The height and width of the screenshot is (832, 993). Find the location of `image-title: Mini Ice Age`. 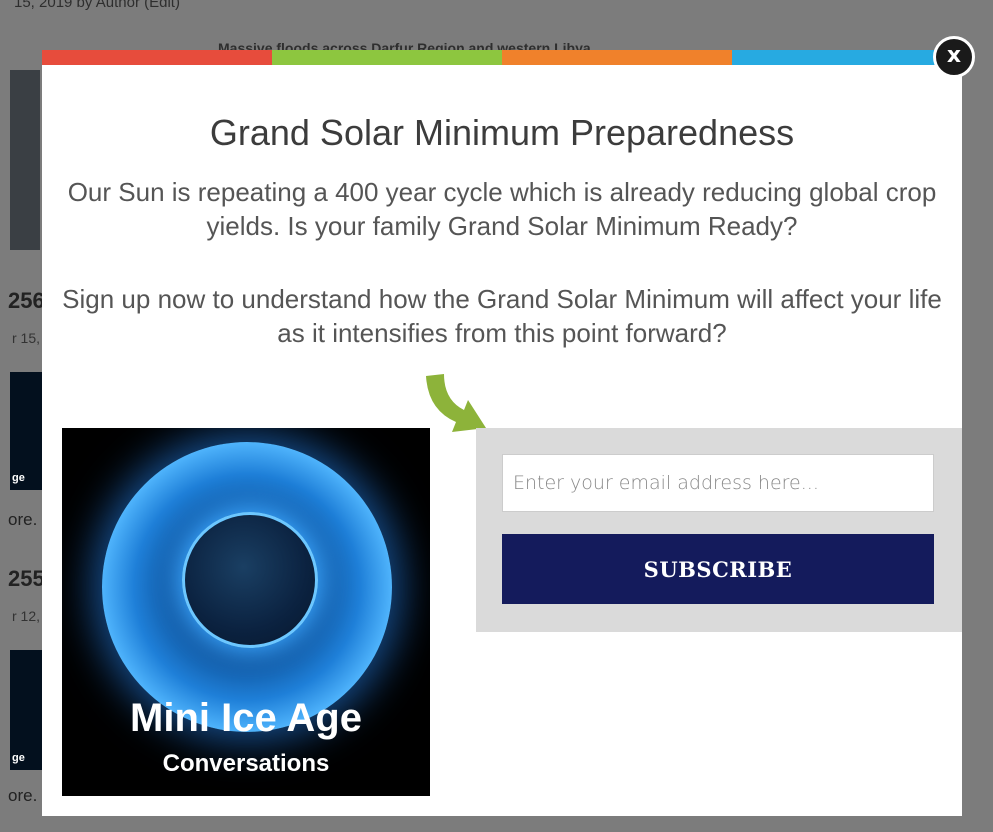

image-title: Mini Ice Age is located at coordinates (246, 718).